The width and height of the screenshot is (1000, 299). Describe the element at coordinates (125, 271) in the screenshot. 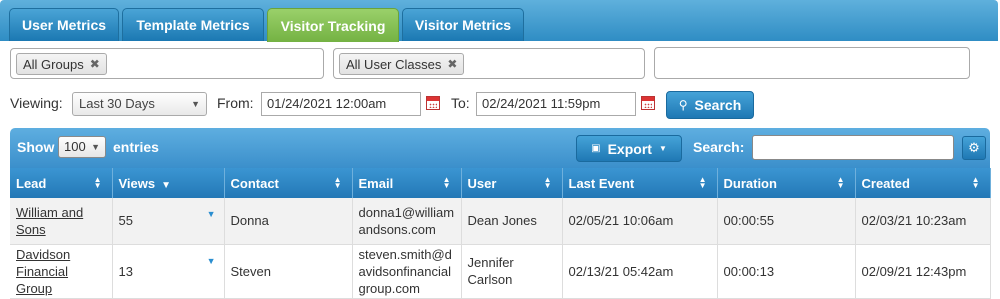

I see `views-value: 13` at that location.